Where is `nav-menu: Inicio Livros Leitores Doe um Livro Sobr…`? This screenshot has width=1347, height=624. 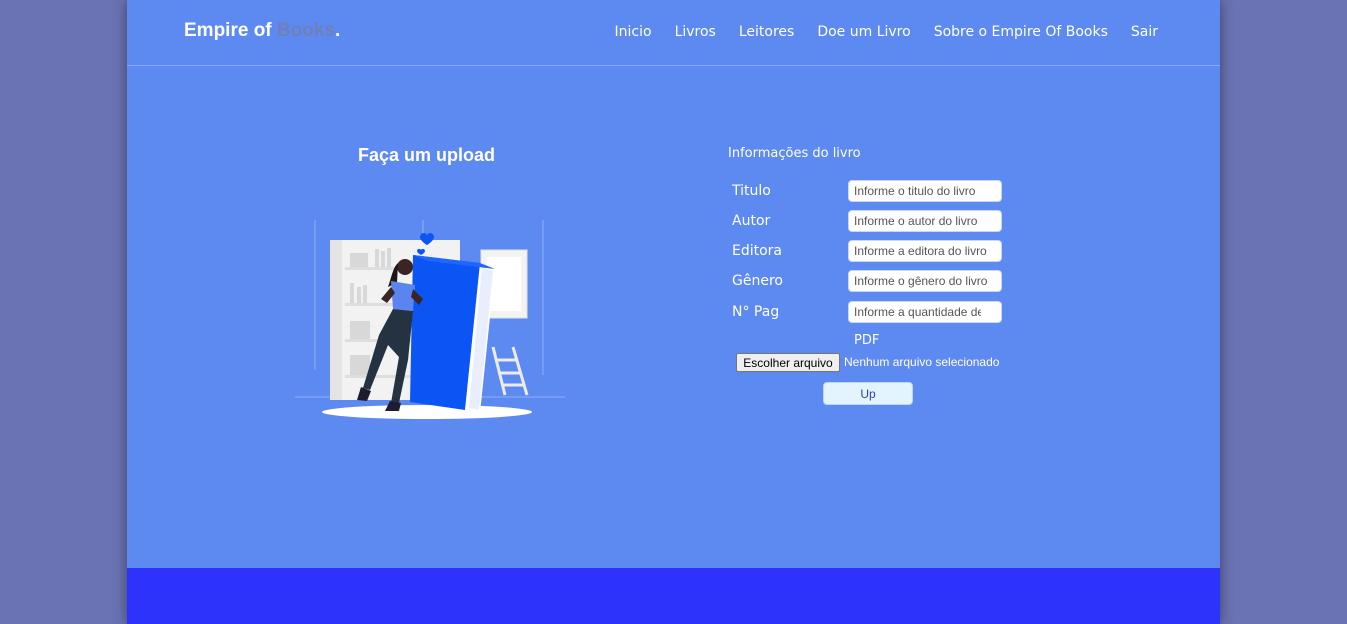 nav-menu: Inicio Livros Leitores Doe um Livro Sobr… is located at coordinates (886, 32).